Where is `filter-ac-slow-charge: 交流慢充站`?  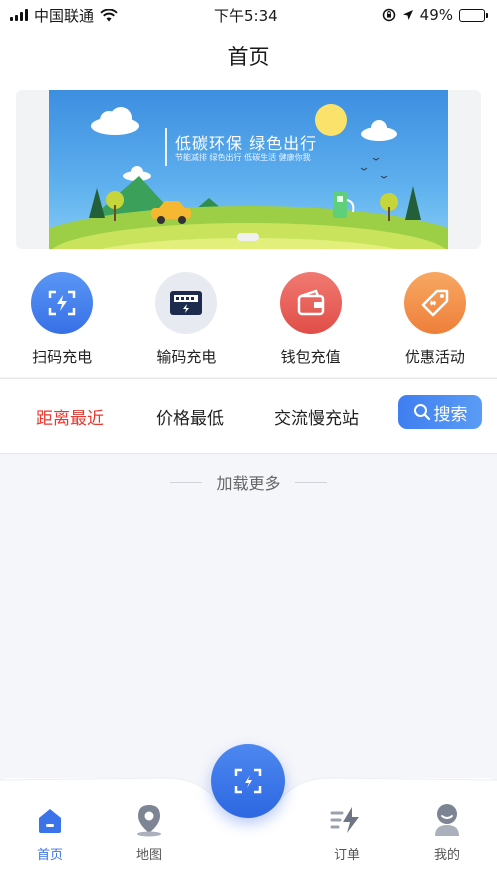
filter-ac-slow-charge: 交流慢充站 is located at coordinates (316, 416).